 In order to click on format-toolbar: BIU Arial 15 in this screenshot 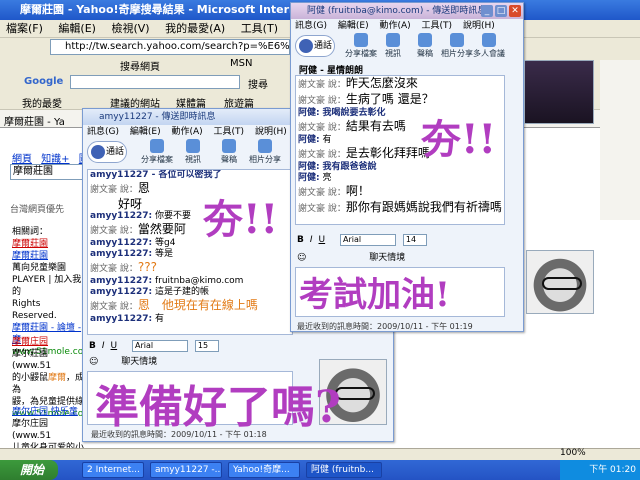, I will do `click(154, 346)`.